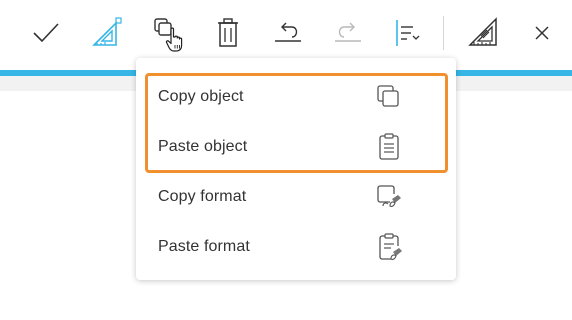 This screenshot has width=572, height=320. I want to click on triangle-ruler-select-icon, so click(107, 31).